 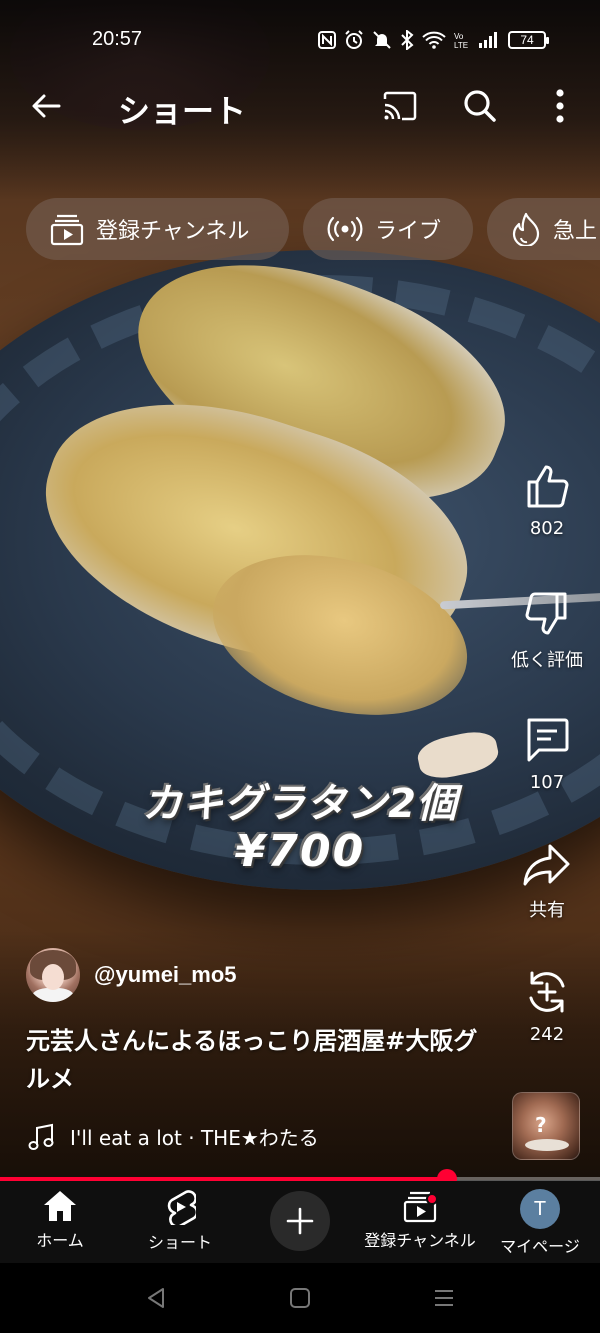 What do you see at coordinates (300, 108) in the screenshot?
I see `app-bar: ショート` at bounding box center [300, 108].